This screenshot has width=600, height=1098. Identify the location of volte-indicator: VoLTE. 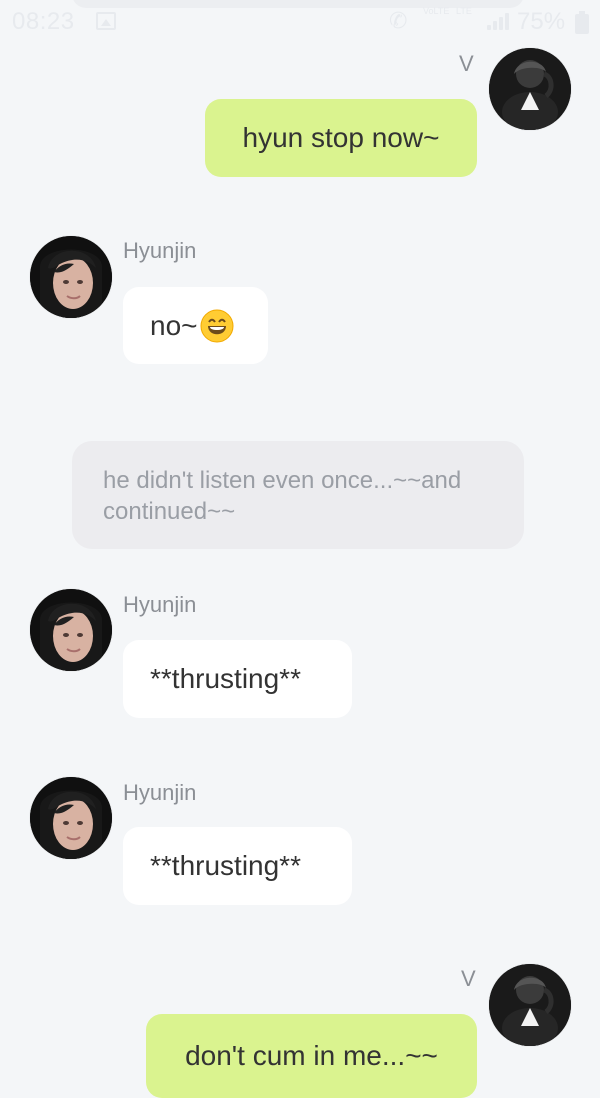
(436, 11).